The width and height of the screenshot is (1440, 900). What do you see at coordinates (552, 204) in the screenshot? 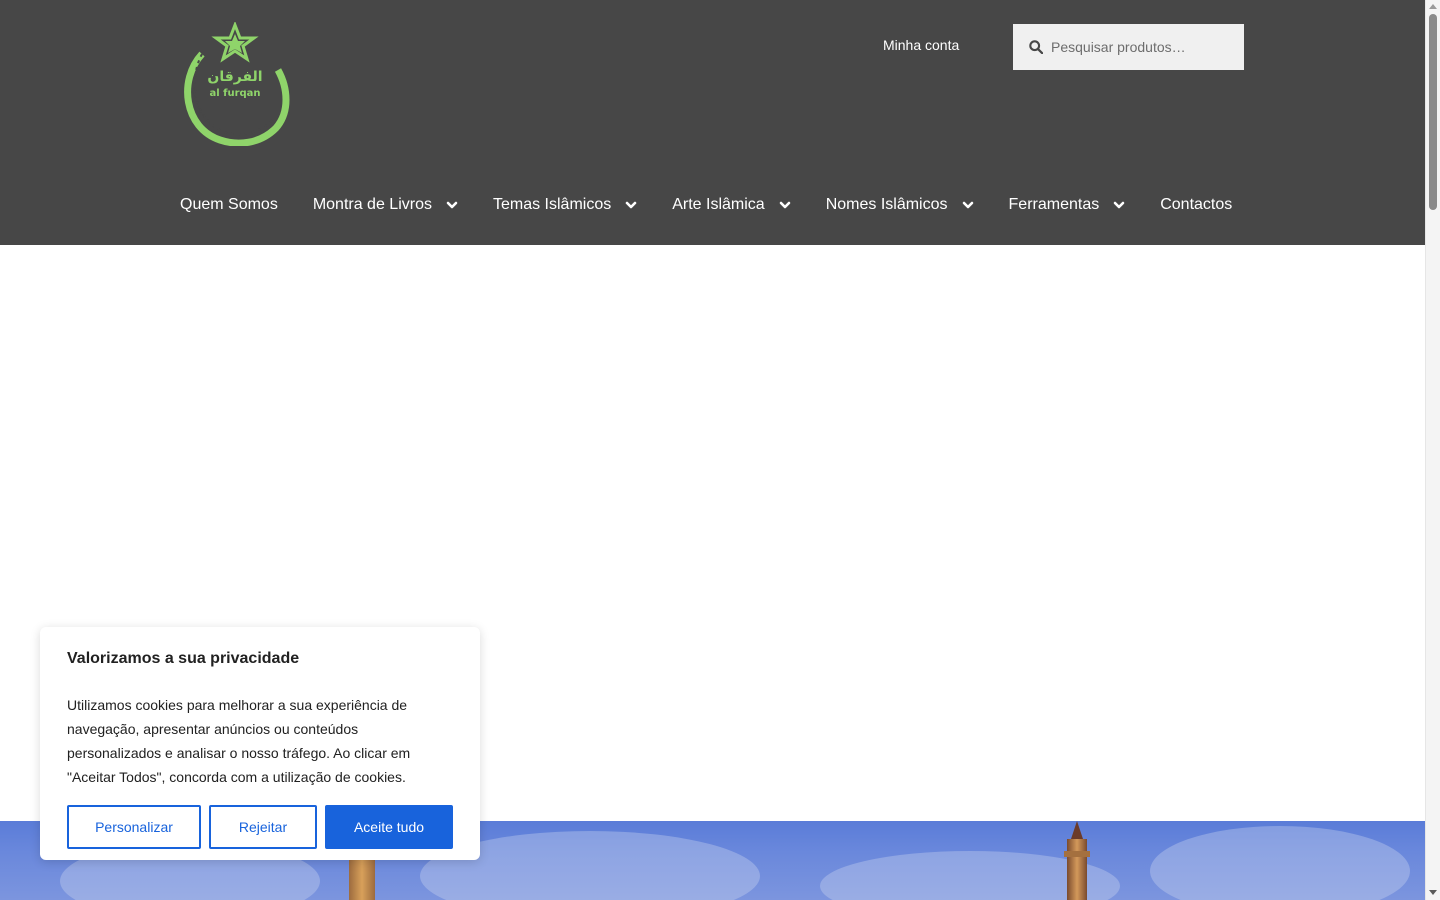
I see `nav-item-label: Temas Islâmicos` at bounding box center [552, 204].